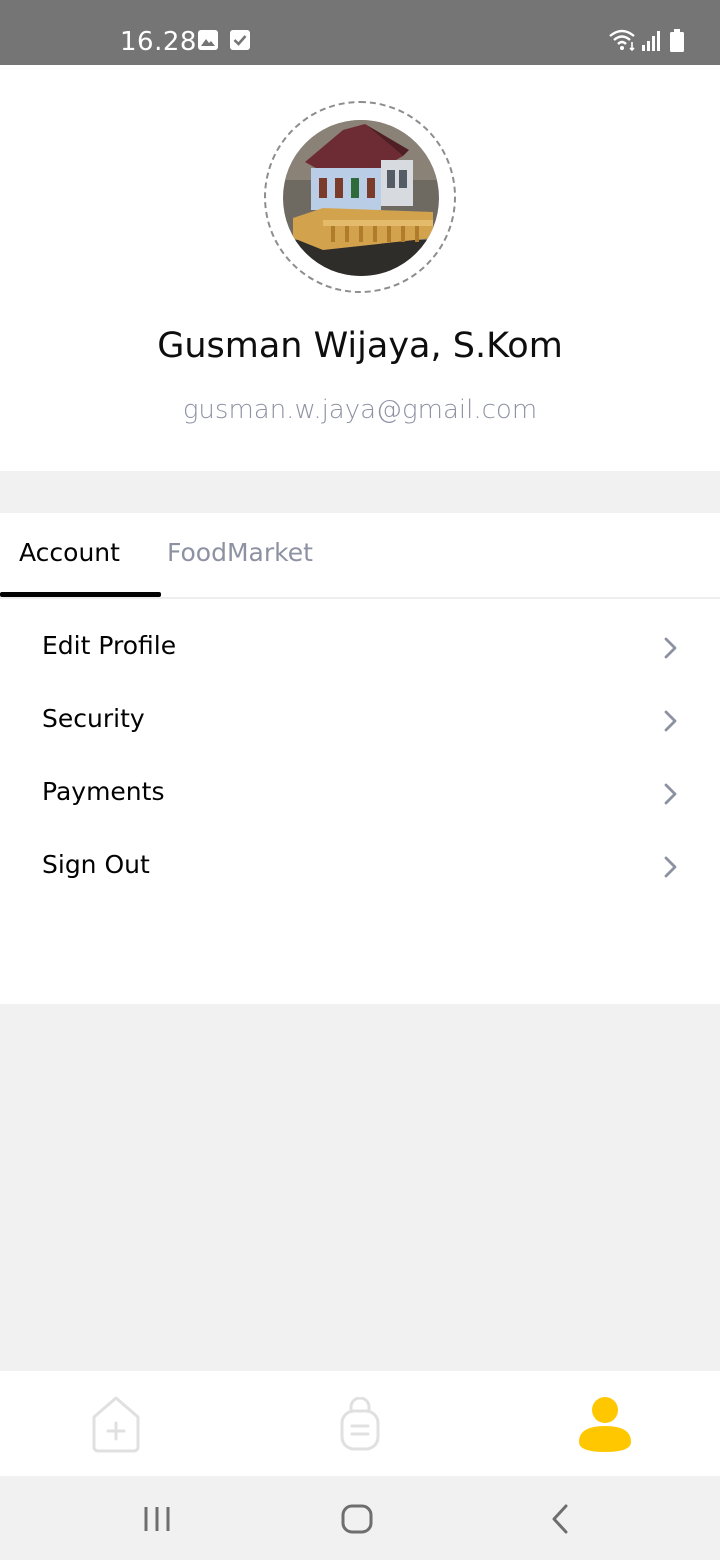 The width and height of the screenshot is (720, 1560). What do you see at coordinates (360, 720) in the screenshot?
I see `menu-item-security: Security` at bounding box center [360, 720].